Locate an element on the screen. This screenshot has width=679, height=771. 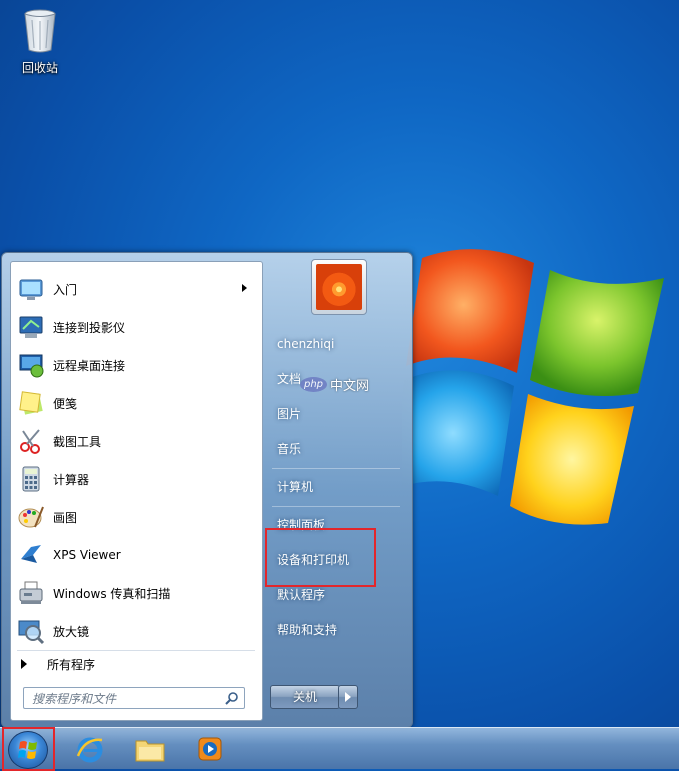
watermark-php: php is located at coordinates (314, 384).